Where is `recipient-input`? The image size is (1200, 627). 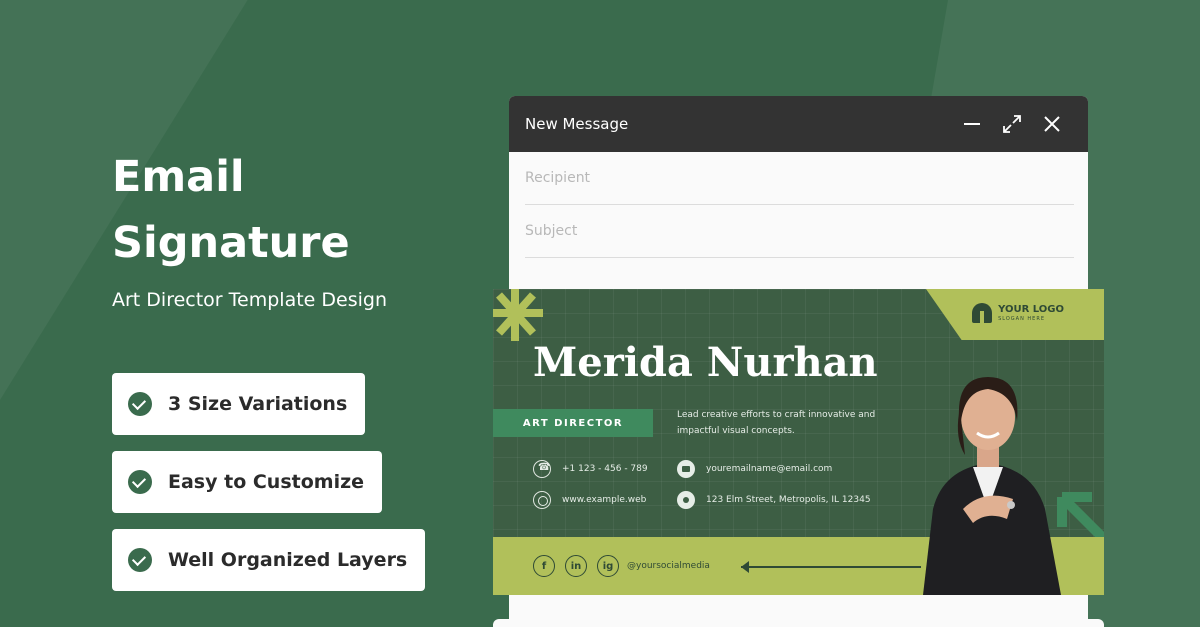
recipient-input is located at coordinates (799, 178).